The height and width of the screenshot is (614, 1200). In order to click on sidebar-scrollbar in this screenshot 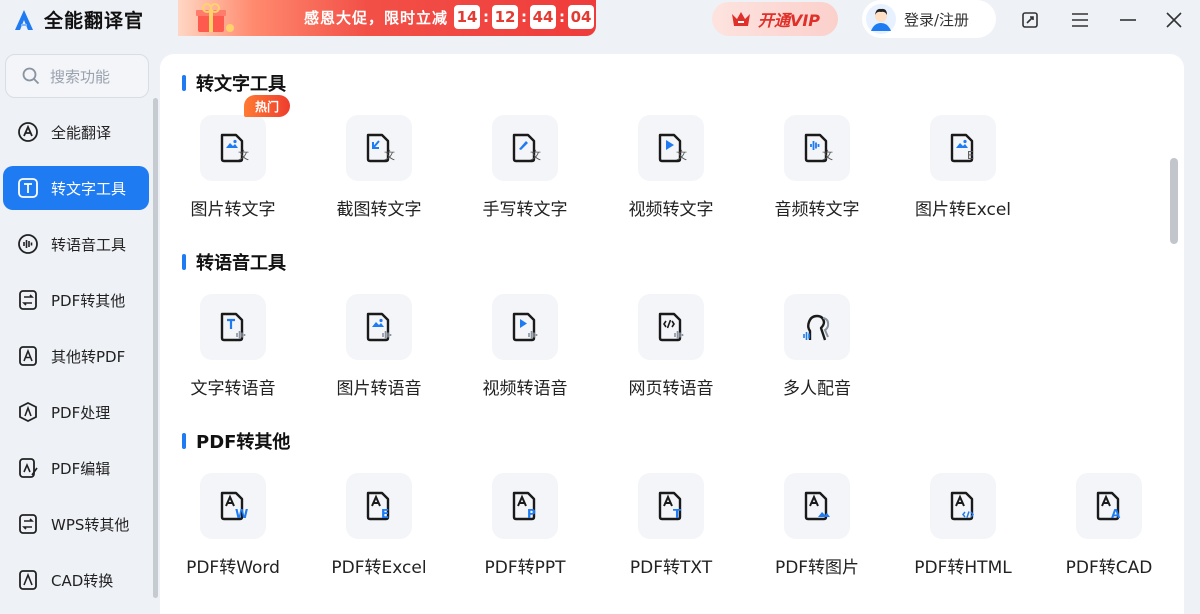, I will do `click(155, 348)`.